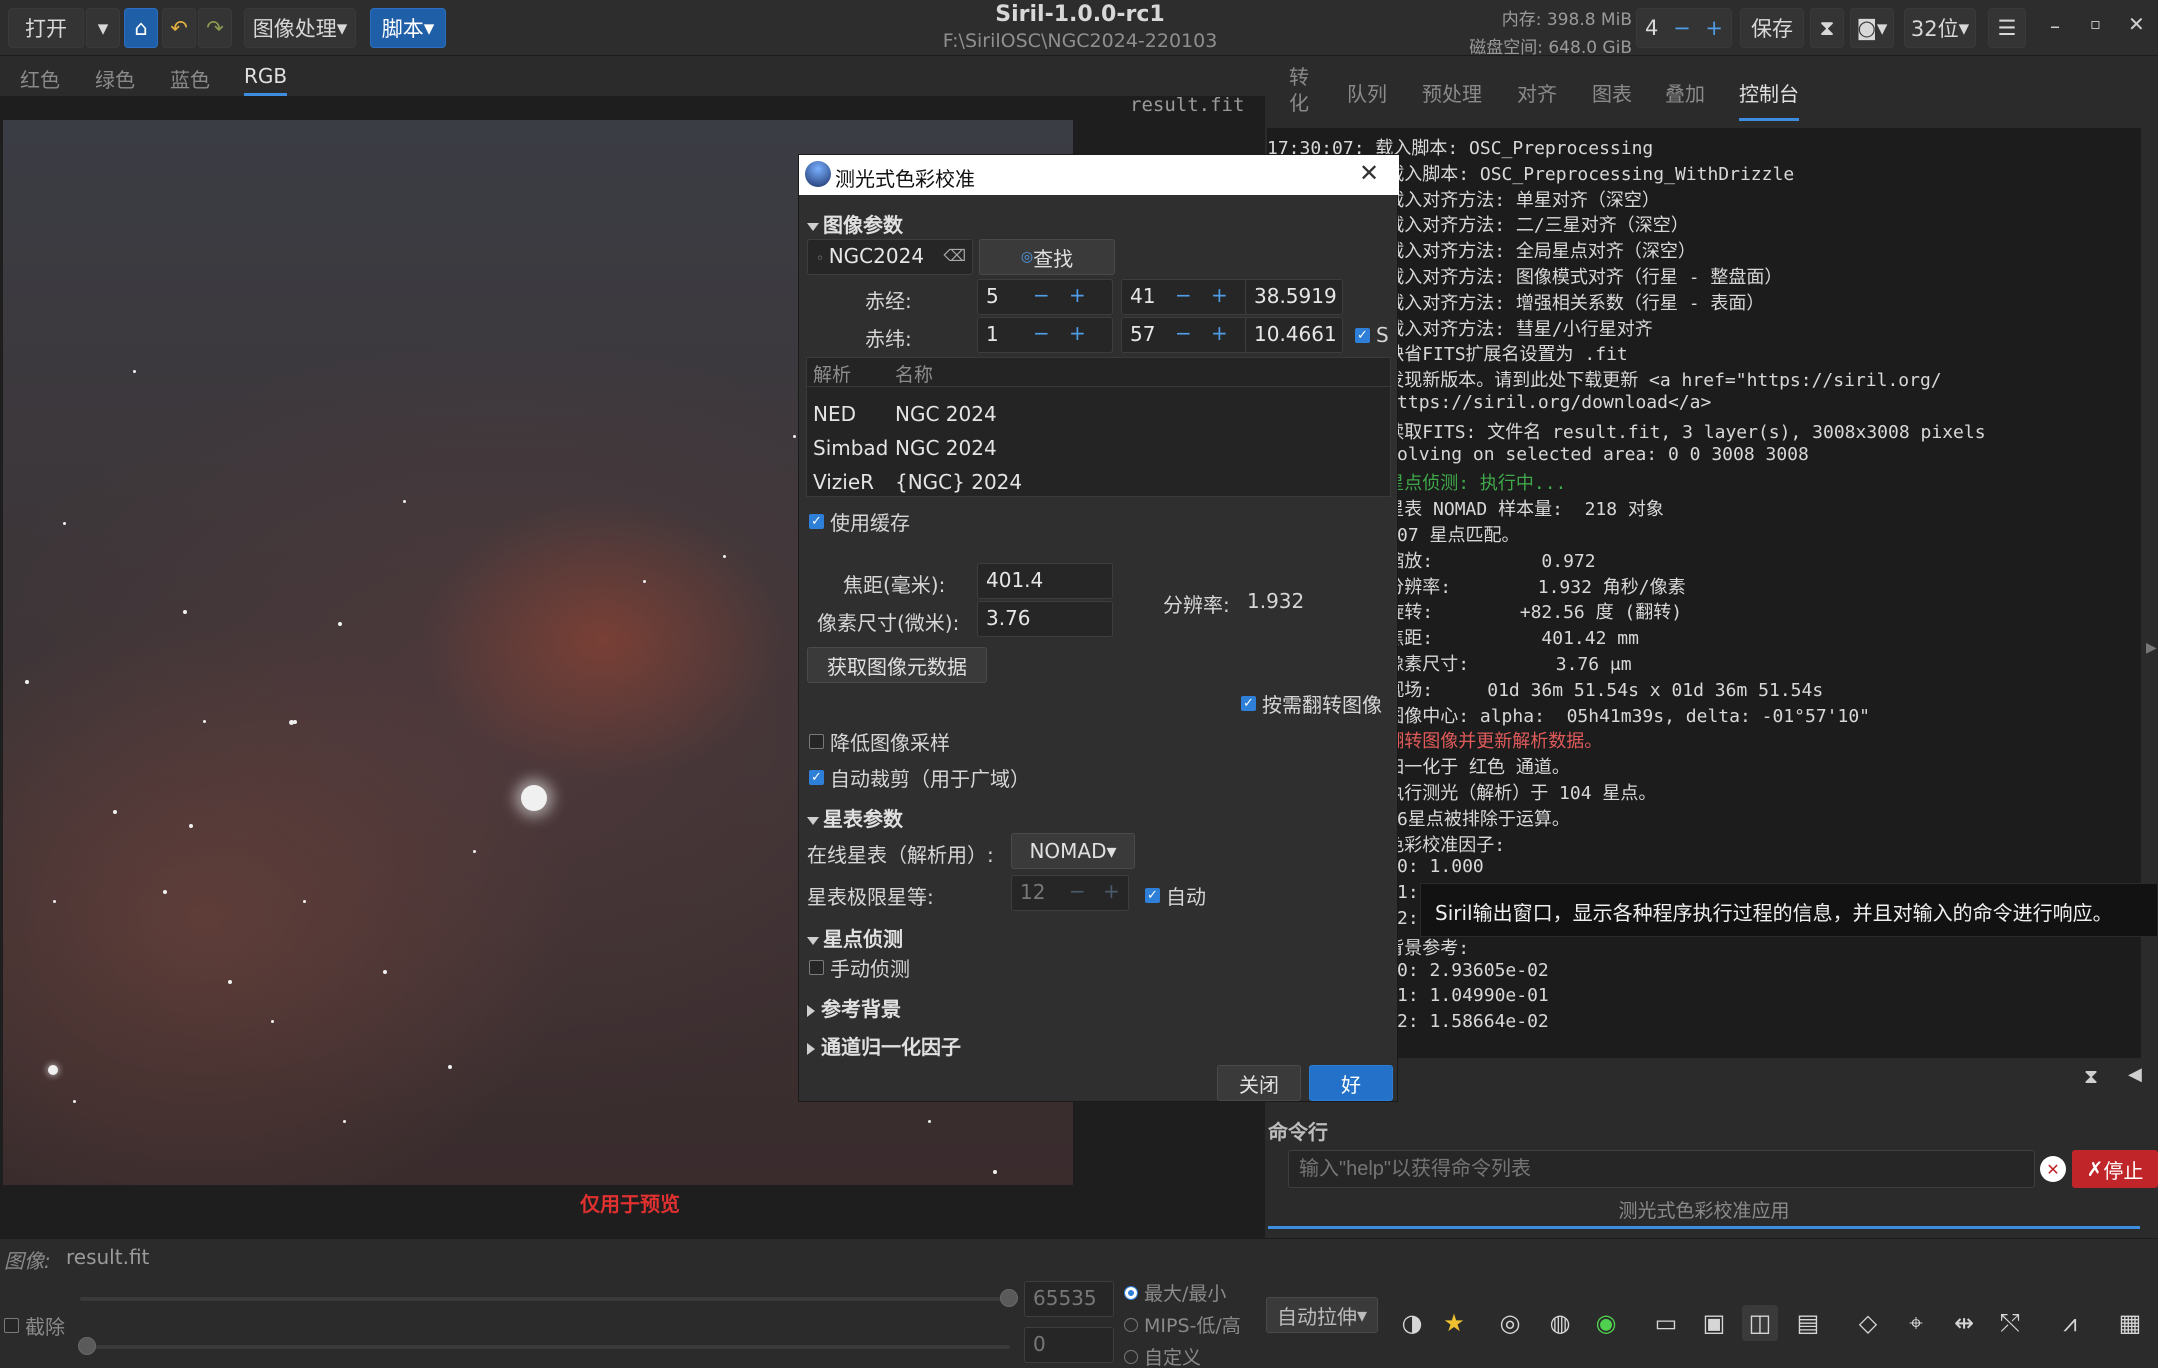 This screenshot has width=2158, height=1368. What do you see at coordinates (832, 373) in the screenshot?
I see `col-header-resolver: 解析` at bounding box center [832, 373].